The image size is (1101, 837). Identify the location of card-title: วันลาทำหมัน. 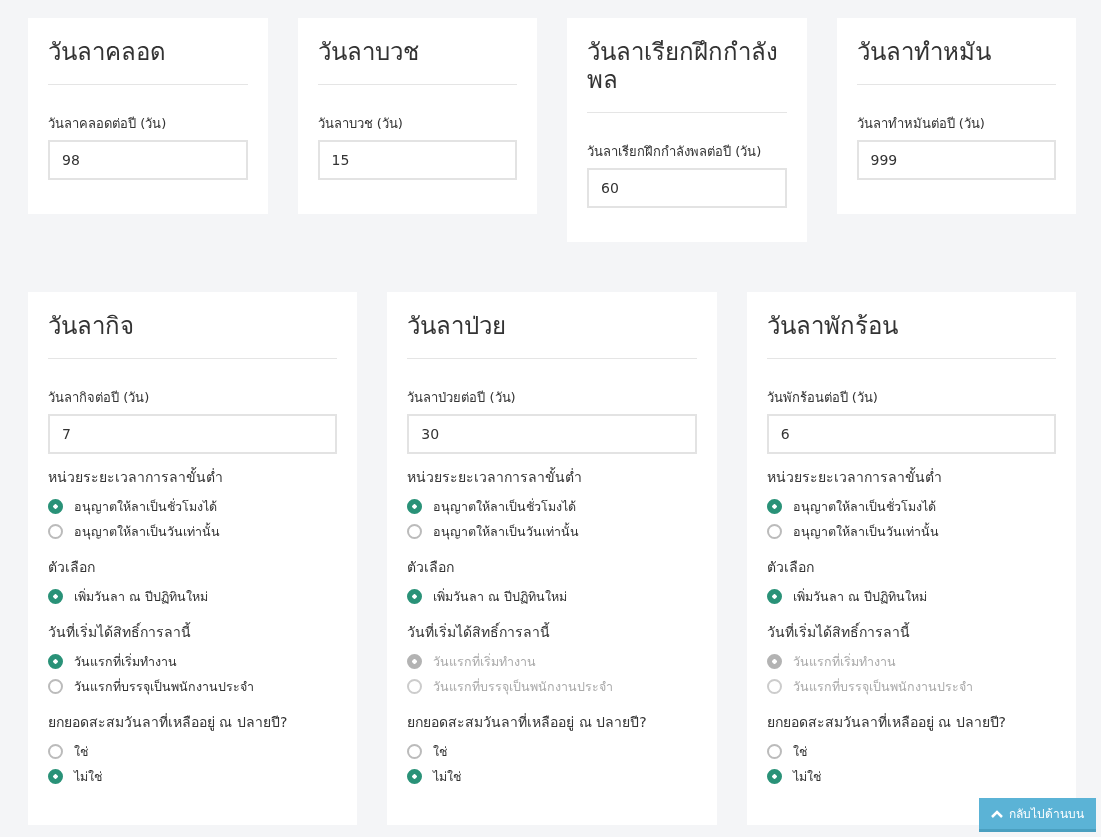
(924, 52).